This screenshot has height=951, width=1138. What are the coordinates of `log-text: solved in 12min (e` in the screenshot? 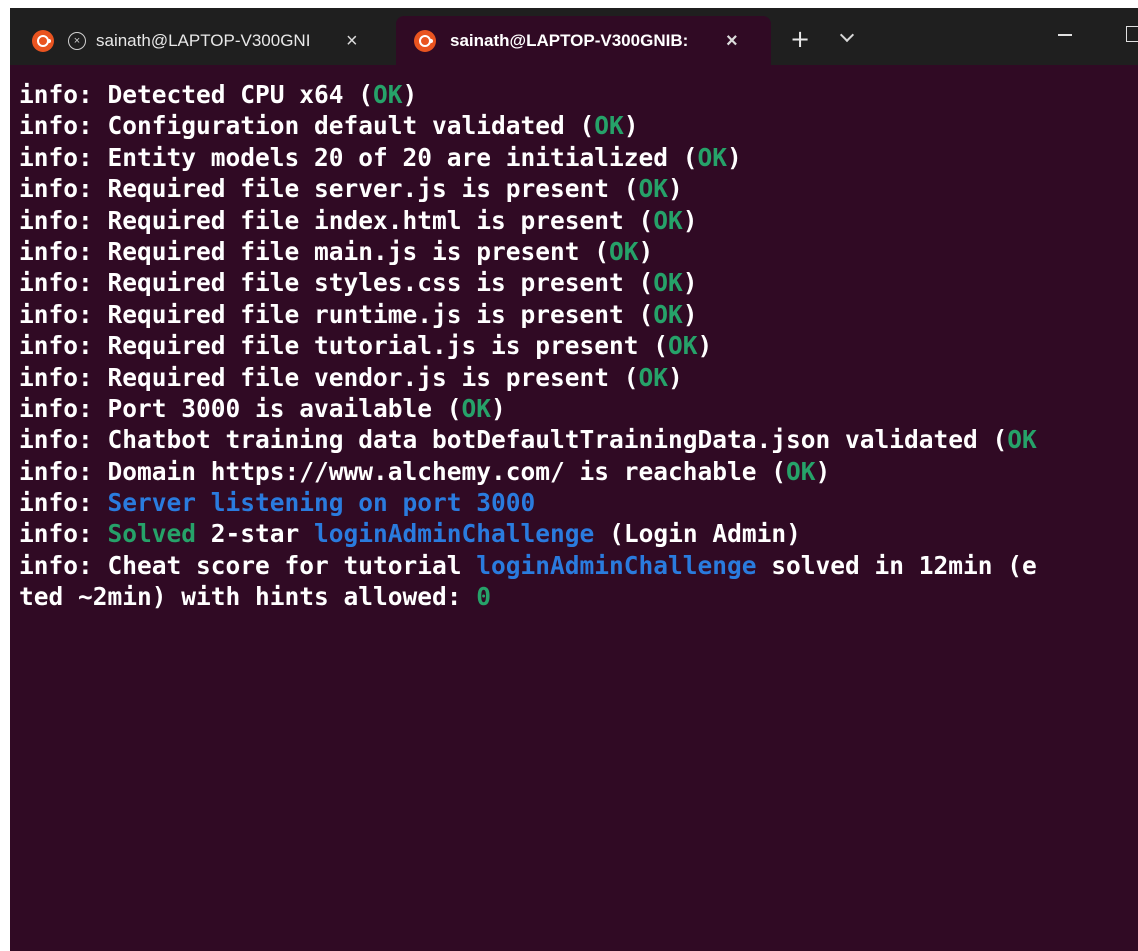 It's located at (896, 565).